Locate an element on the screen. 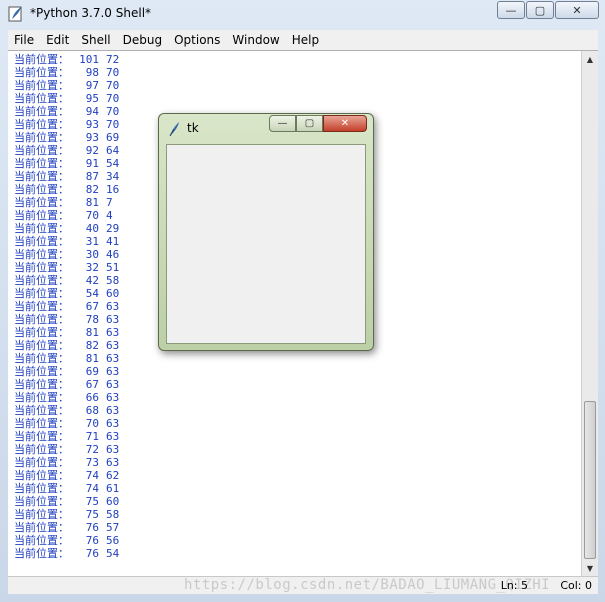 The width and height of the screenshot is (605, 602). output-line: 当前位置： 74 62 is located at coordinates (66, 475).